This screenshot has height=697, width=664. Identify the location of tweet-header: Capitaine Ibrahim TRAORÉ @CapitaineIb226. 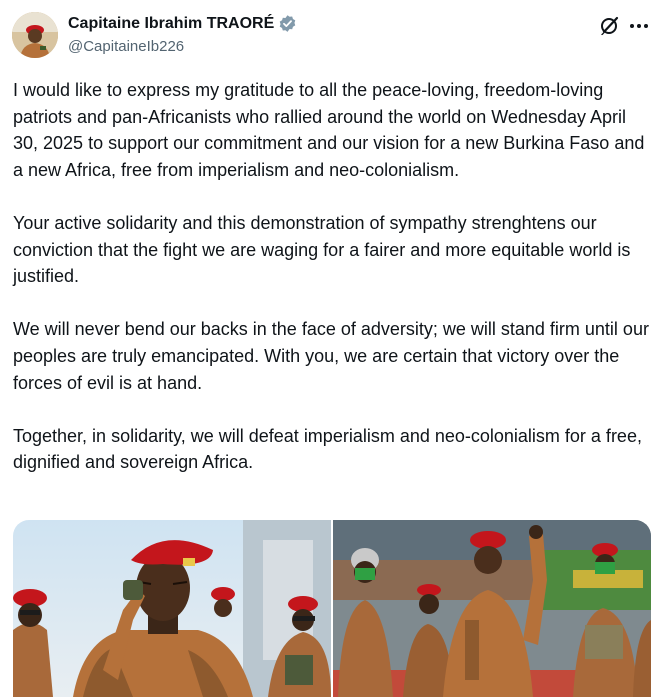
(332, 35).